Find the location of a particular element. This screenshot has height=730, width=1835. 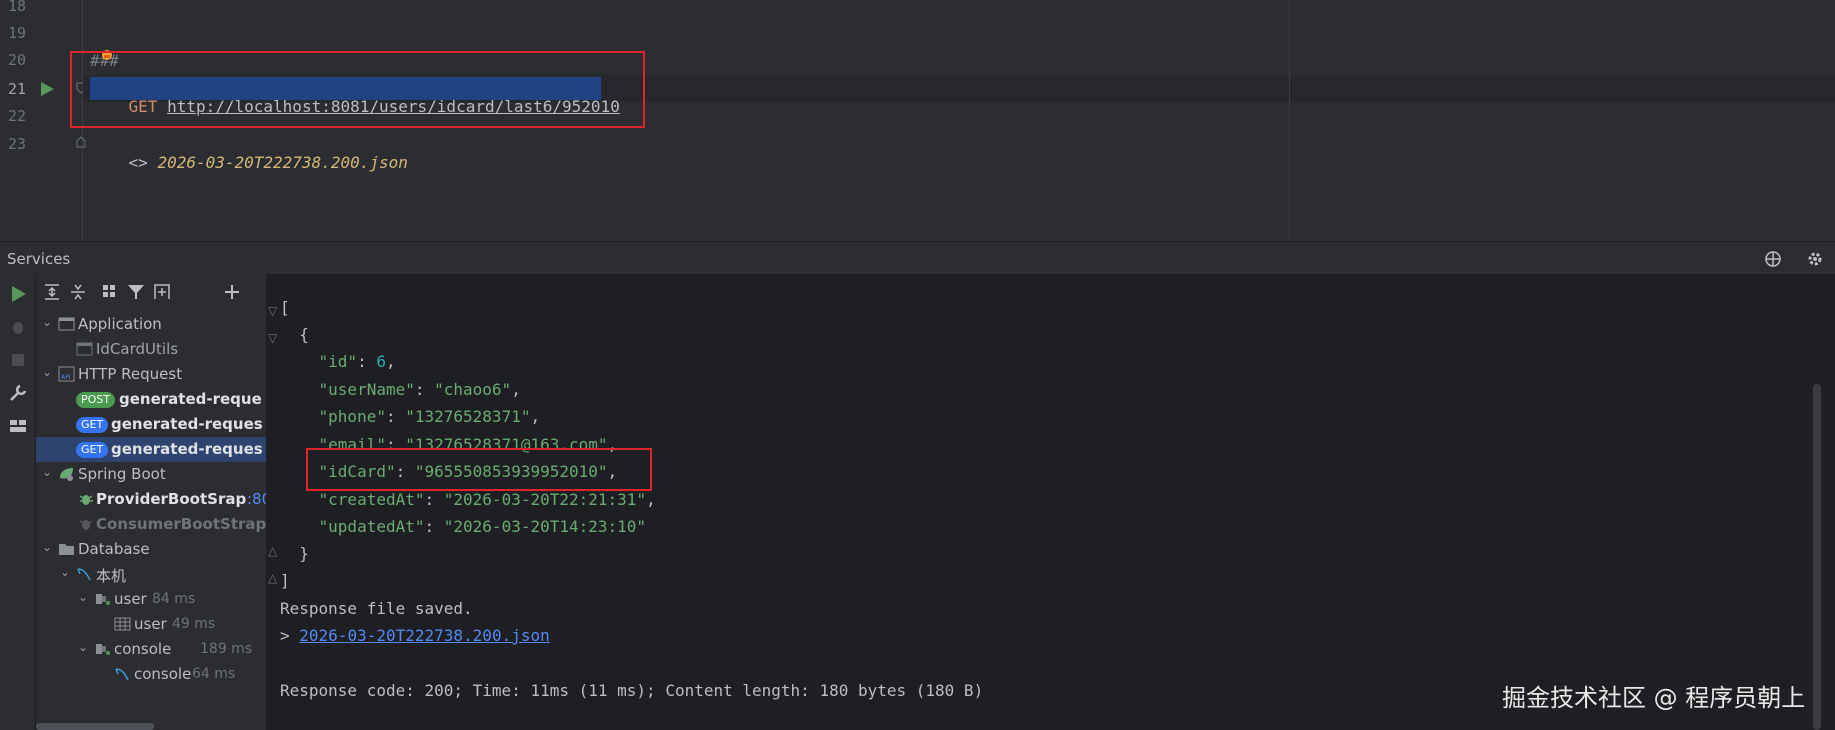

line-number: 20 is located at coordinates (16, 60).